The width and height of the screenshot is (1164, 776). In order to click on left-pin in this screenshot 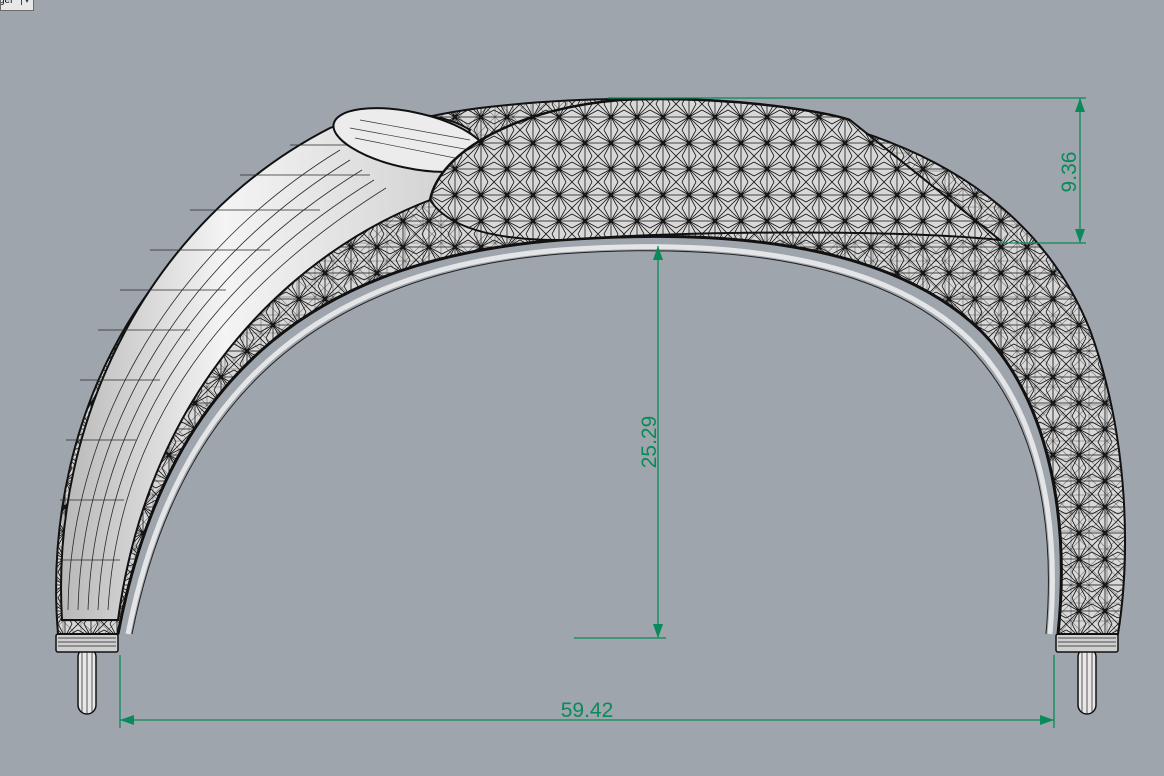, I will do `click(87, 674)`.